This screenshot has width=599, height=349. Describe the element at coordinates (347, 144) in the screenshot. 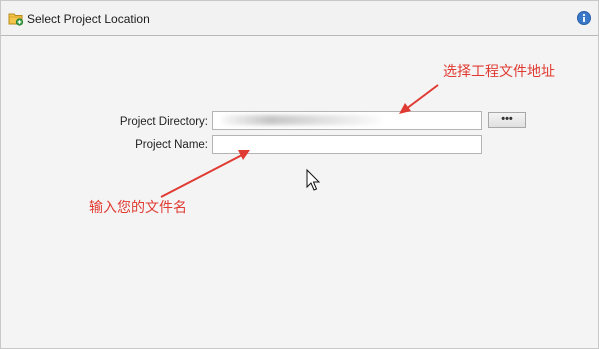

I see `project-name-input` at that location.